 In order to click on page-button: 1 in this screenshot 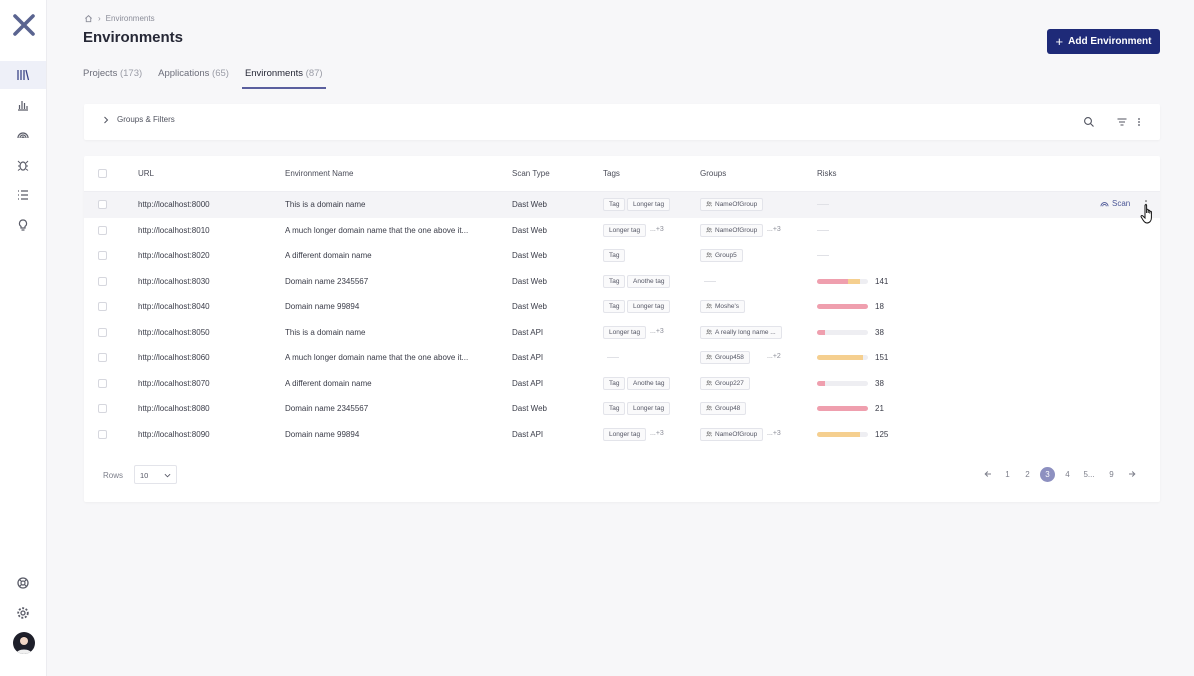, I will do `click(1007, 474)`.